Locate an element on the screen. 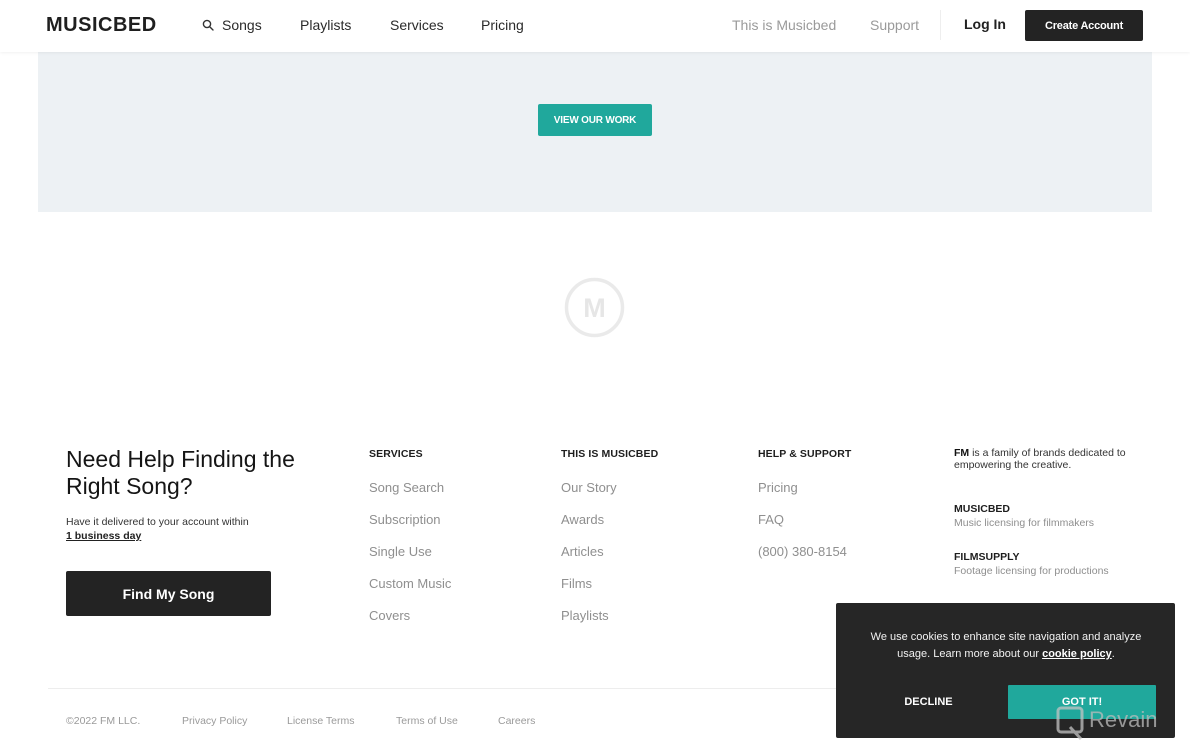 This screenshot has width=1190, height=753. nav-this-is-musicbed: This is Musicbed is located at coordinates (784, 25).